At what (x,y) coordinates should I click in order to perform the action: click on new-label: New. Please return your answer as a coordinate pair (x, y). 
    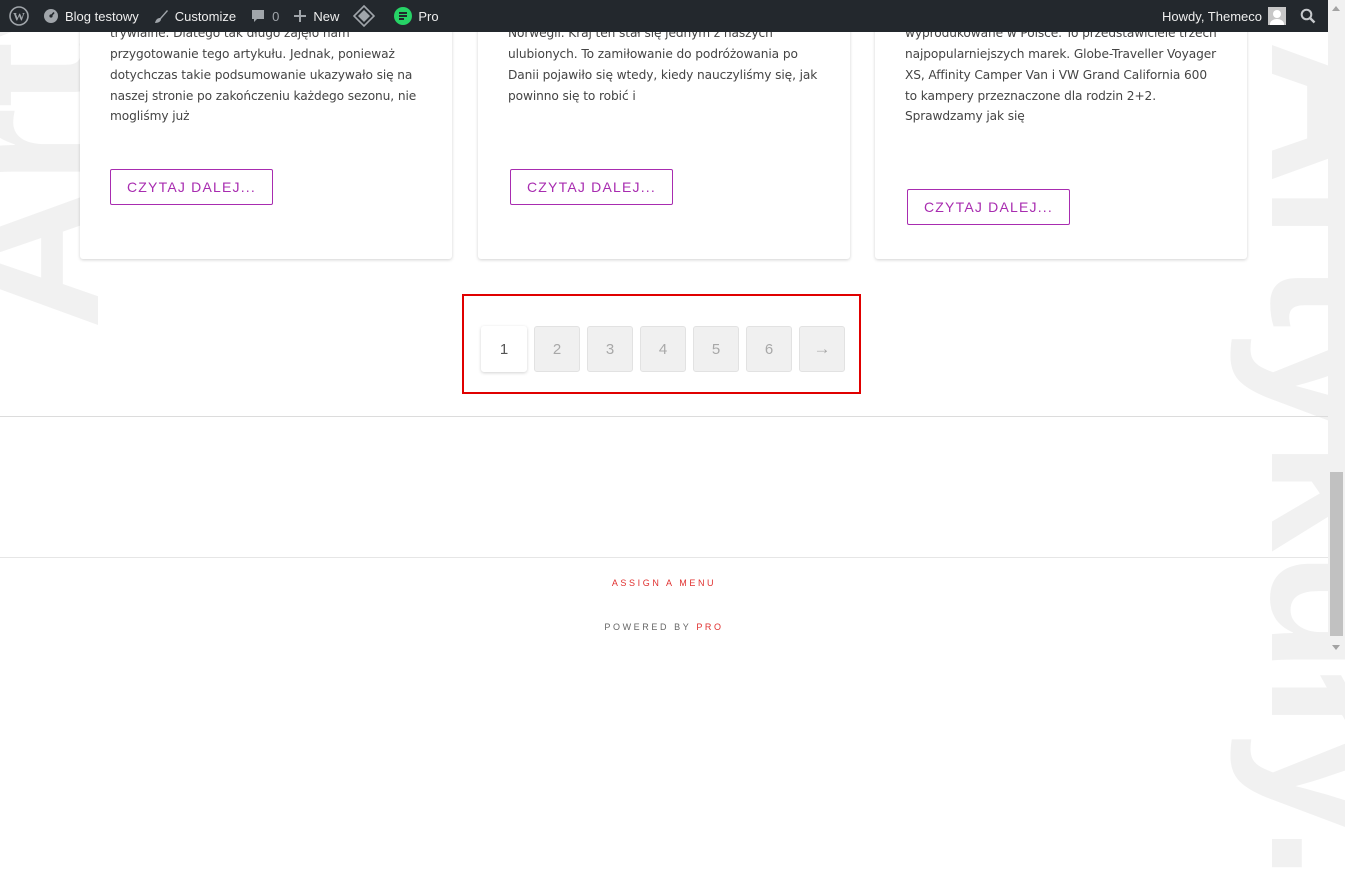
    Looking at the image, I should click on (326, 16).